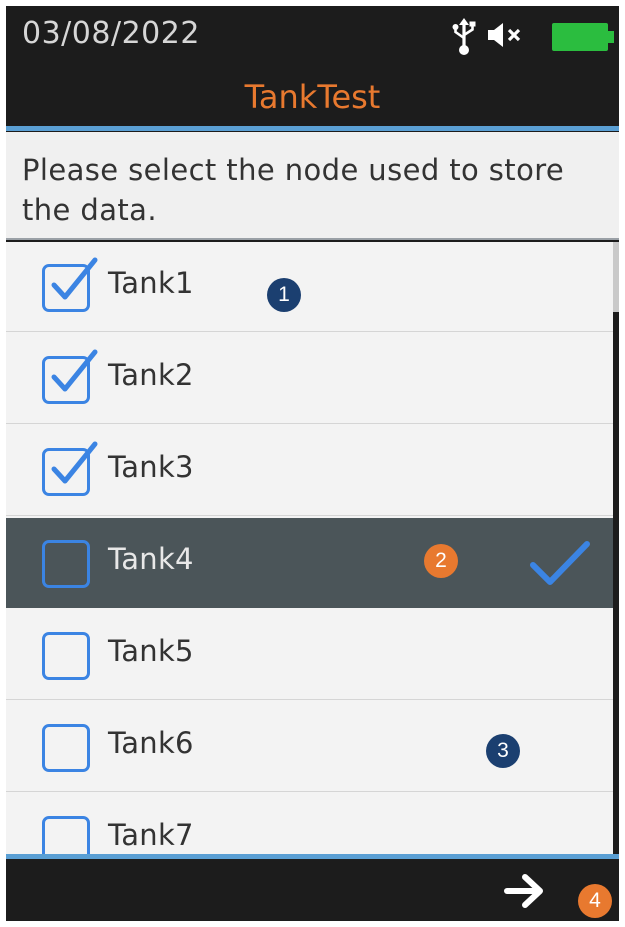 Image resolution: width=625 pixels, height=927 pixels. What do you see at coordinates (309, 747) in the screenshot?
I see `list-item: Tank6` at bounding box center [309, 747].